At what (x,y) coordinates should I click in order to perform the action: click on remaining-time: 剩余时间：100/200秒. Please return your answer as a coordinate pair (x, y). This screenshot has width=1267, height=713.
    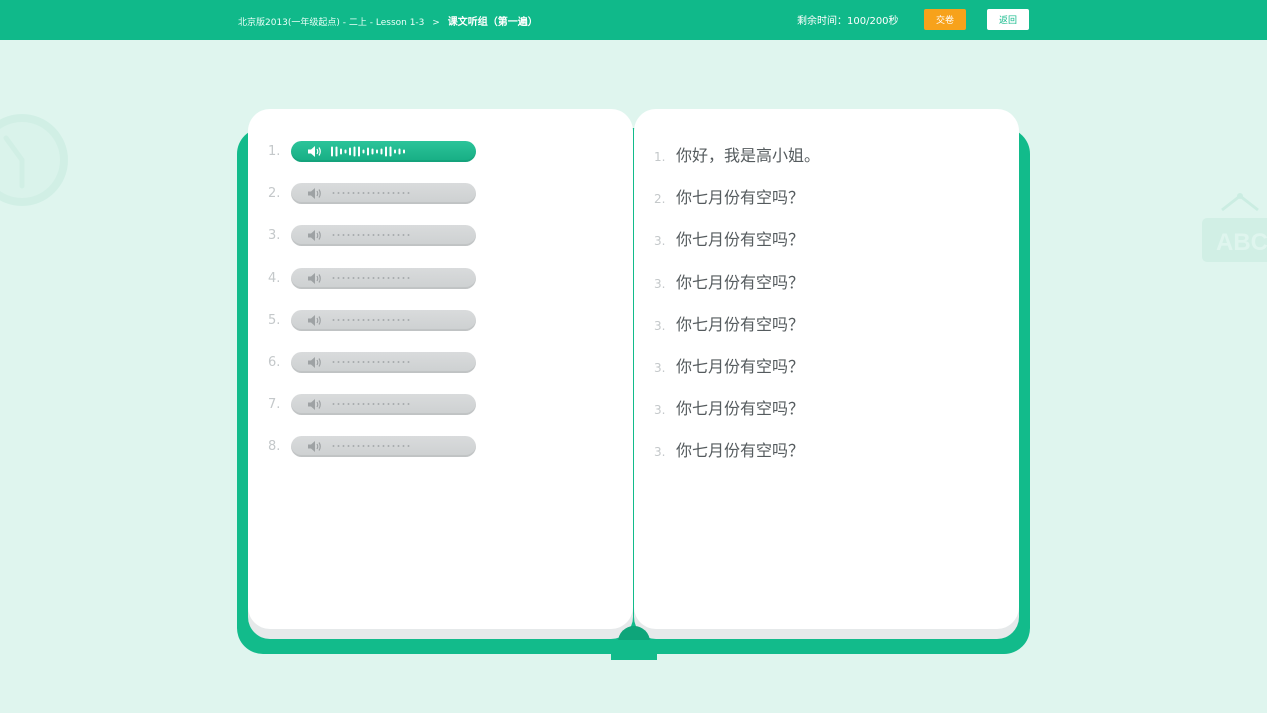
    Looking at the image, I should click on (848, 21).